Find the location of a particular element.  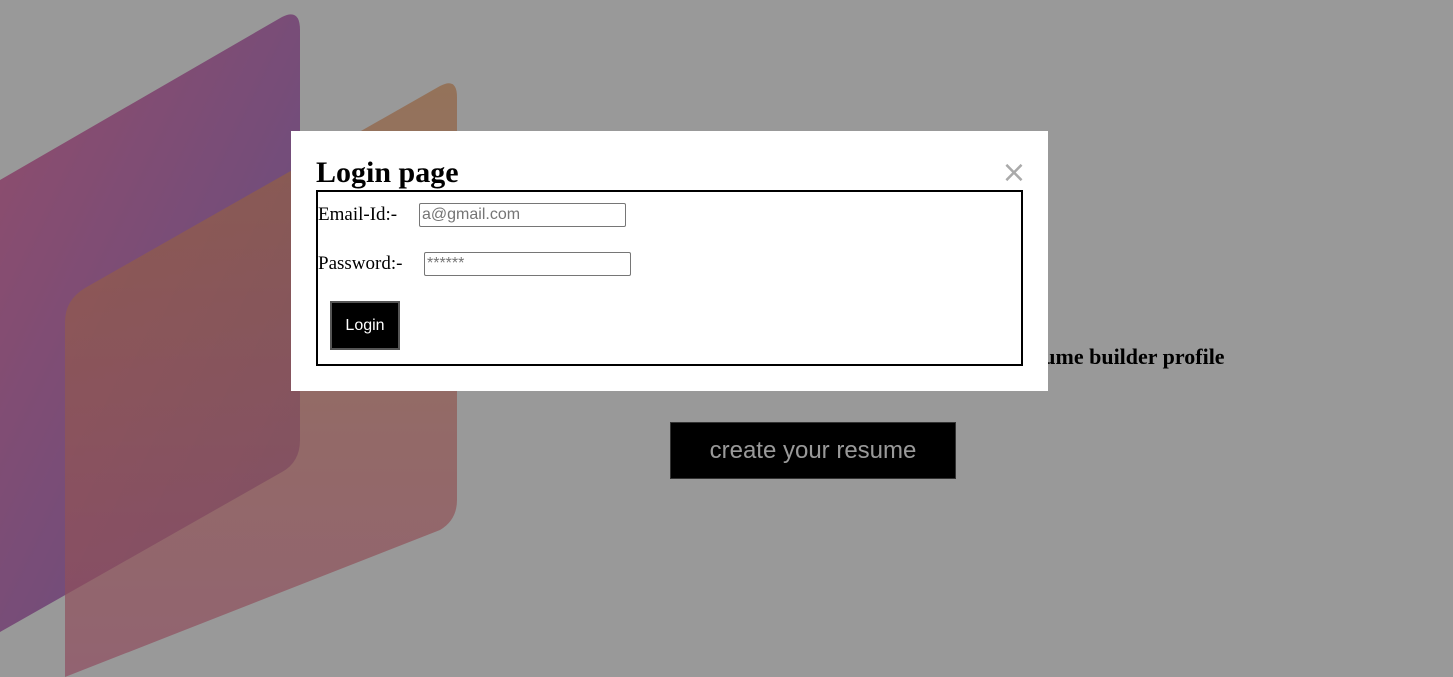

modal-title: Login page is located at coordinates (387, 172).